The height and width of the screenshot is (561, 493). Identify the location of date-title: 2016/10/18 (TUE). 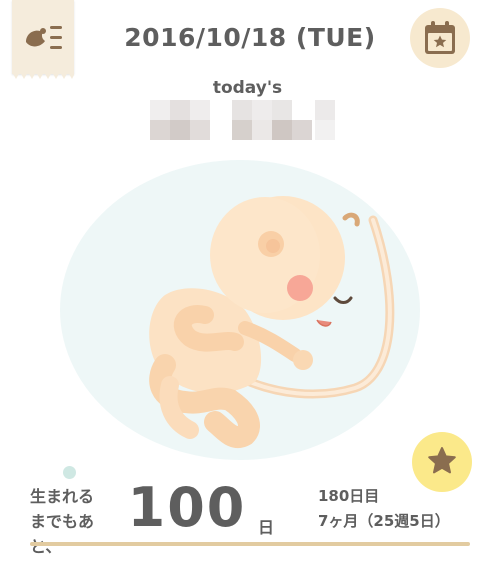
(250, 37).